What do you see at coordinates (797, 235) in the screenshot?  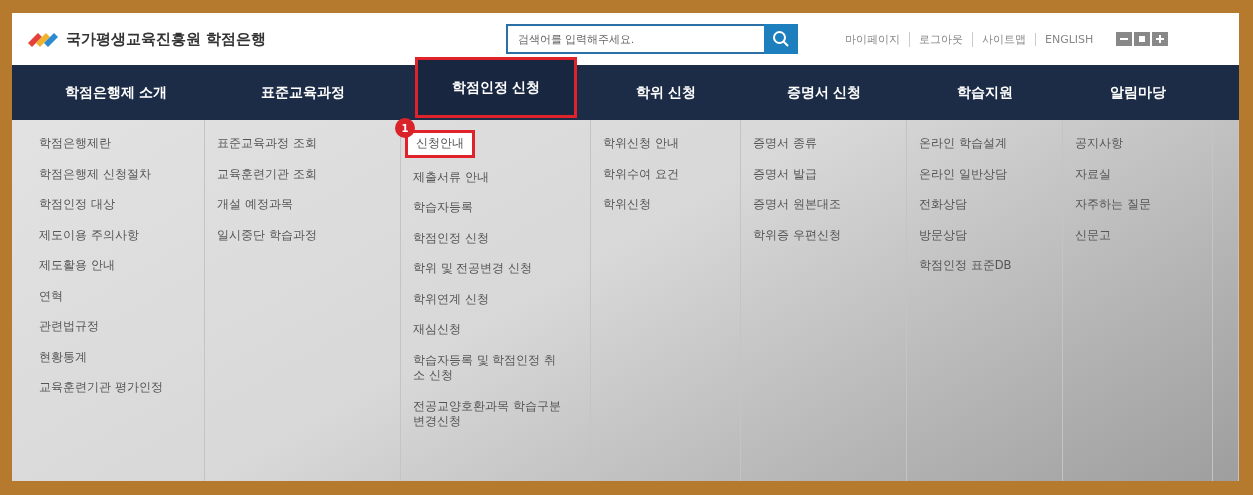 I see `menu-item: 학위증 우편신청` at bounding box center [797, 235].